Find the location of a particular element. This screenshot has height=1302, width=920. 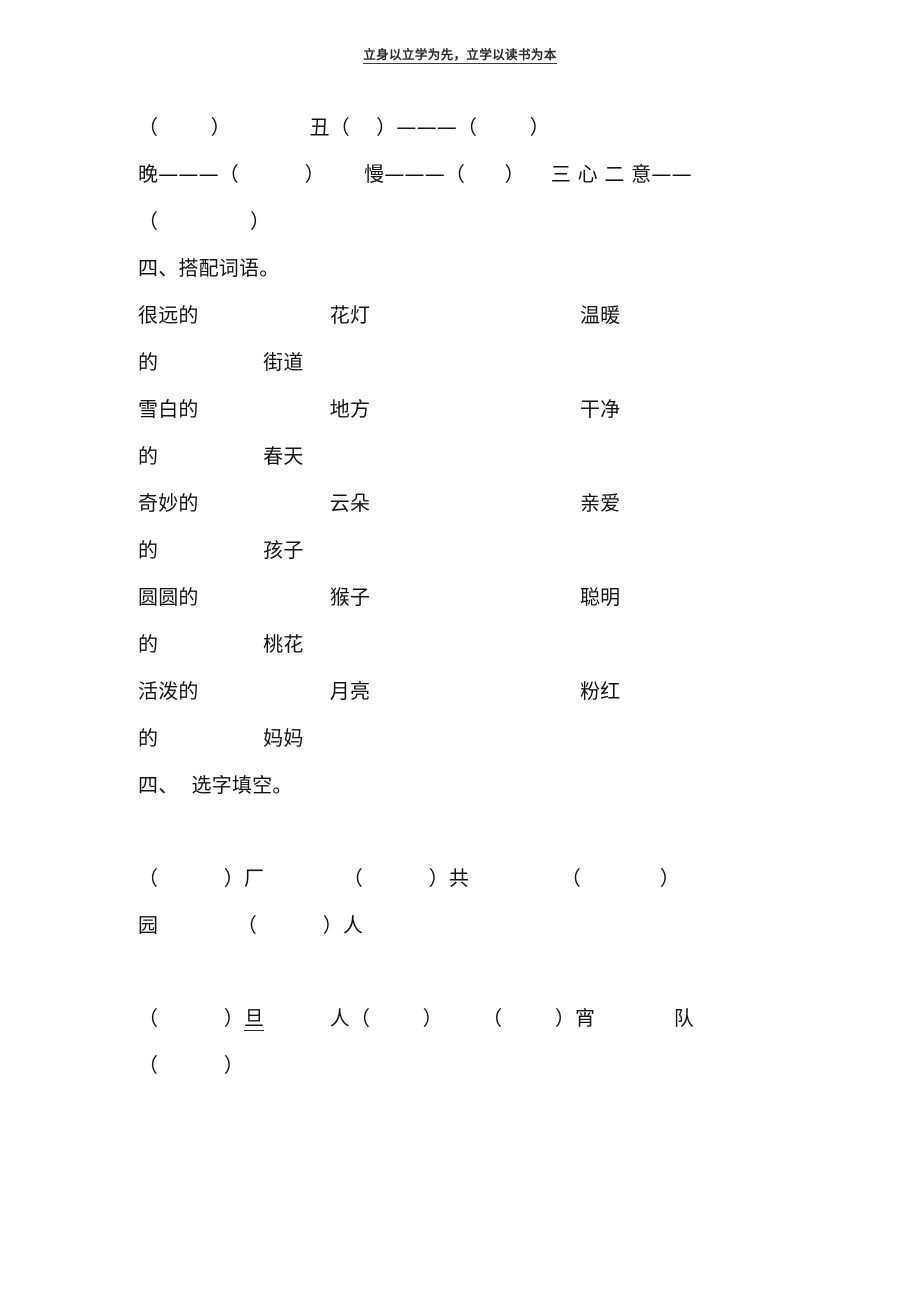

fill-line-2-prefix: （ ） is located at coordinates (191, 1018).